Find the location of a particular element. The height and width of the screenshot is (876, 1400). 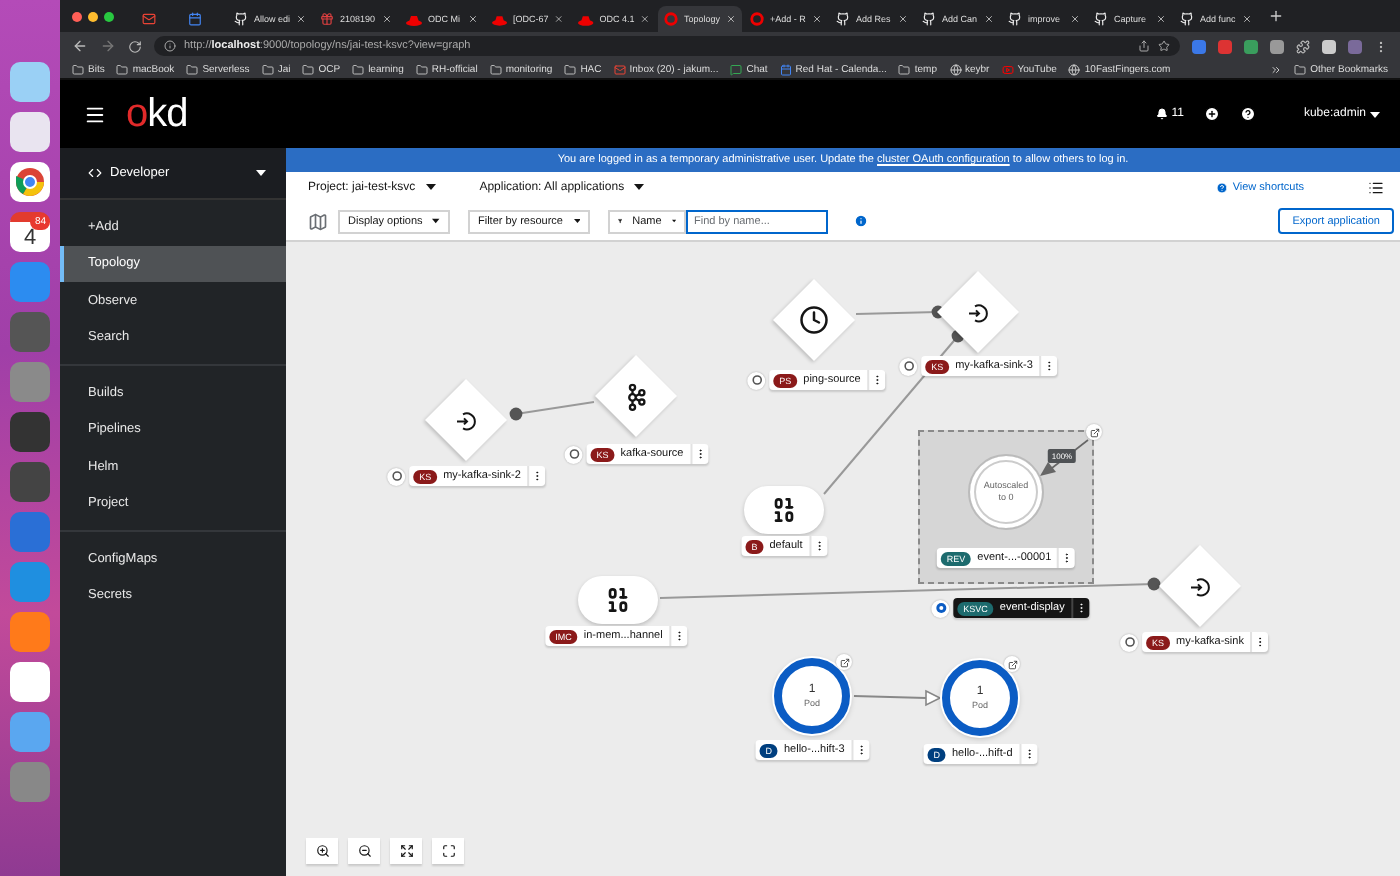

okd-logo: okd is located at coordinates (157, 114).